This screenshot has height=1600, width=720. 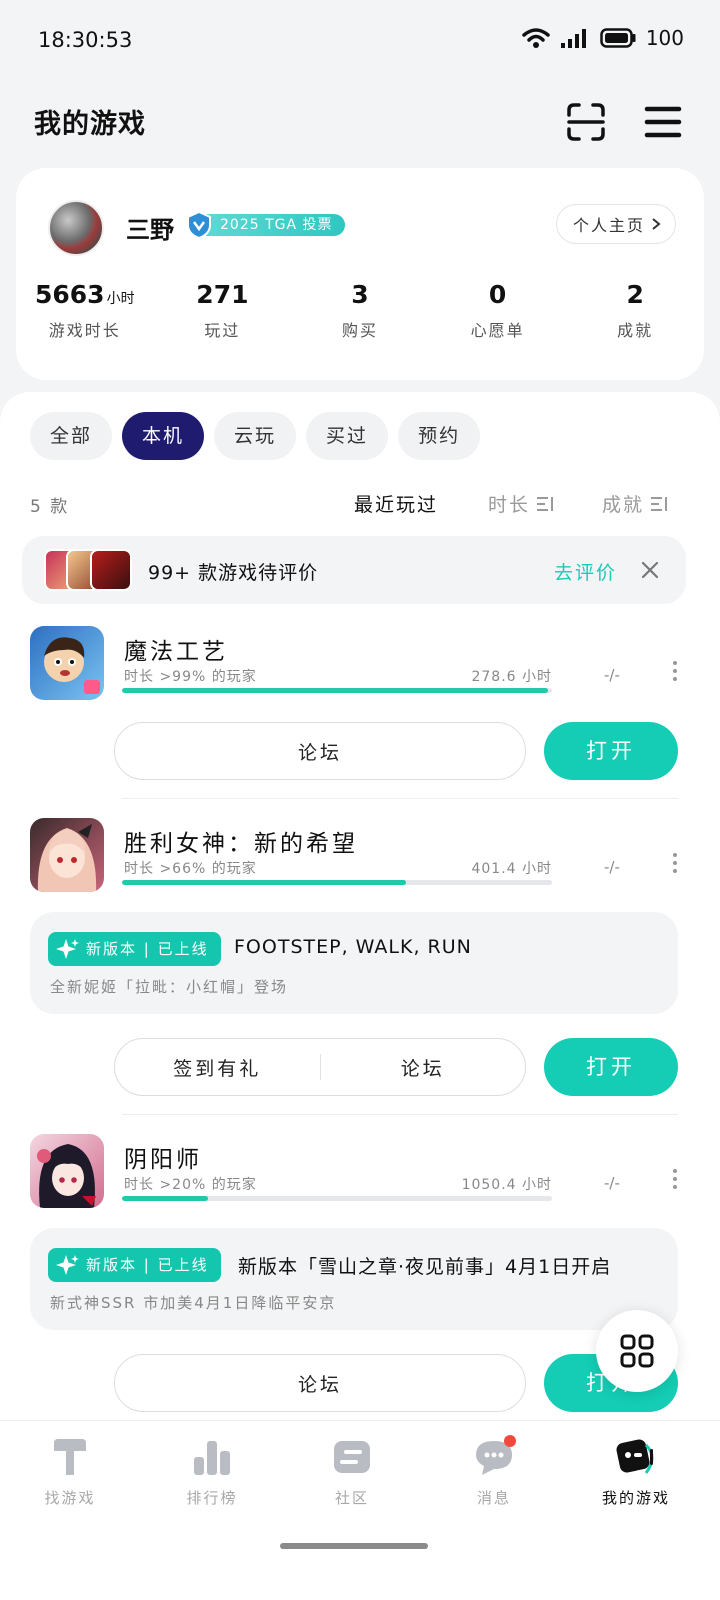 I want to click on game-meta: 时长 >66% 的玩家 401.4 小时, so click(x=338, y=868).